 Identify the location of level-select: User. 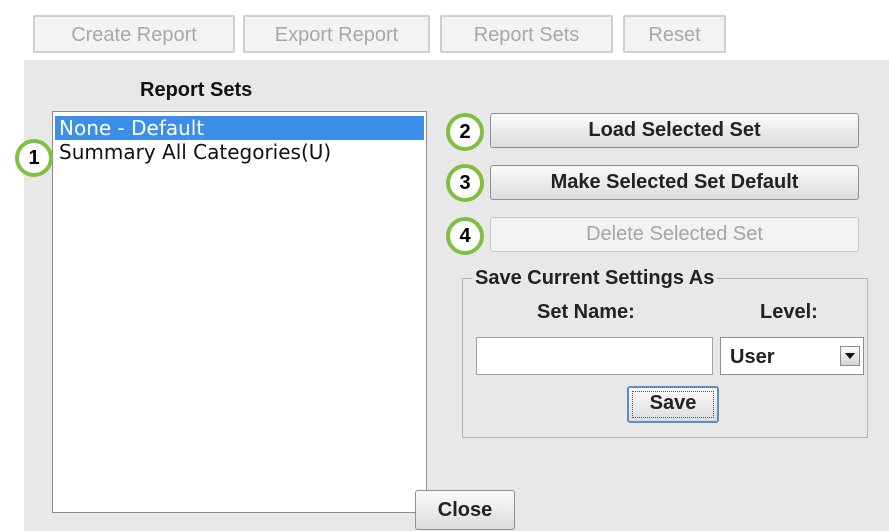
(792, 356).